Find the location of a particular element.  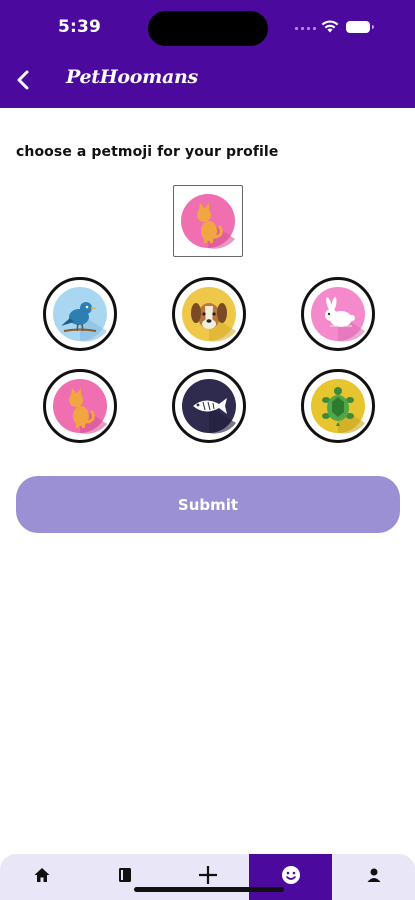

fish-icon is located at coordinates (209, 406).